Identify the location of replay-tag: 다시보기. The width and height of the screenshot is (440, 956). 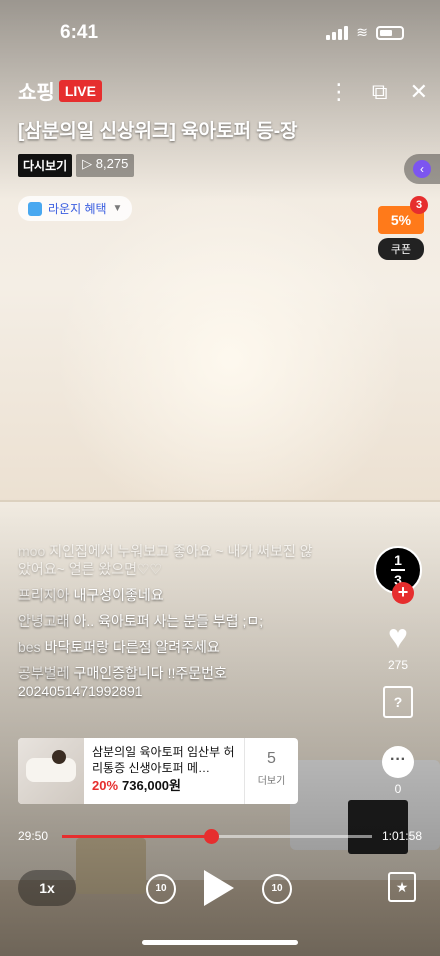
(45, 165).